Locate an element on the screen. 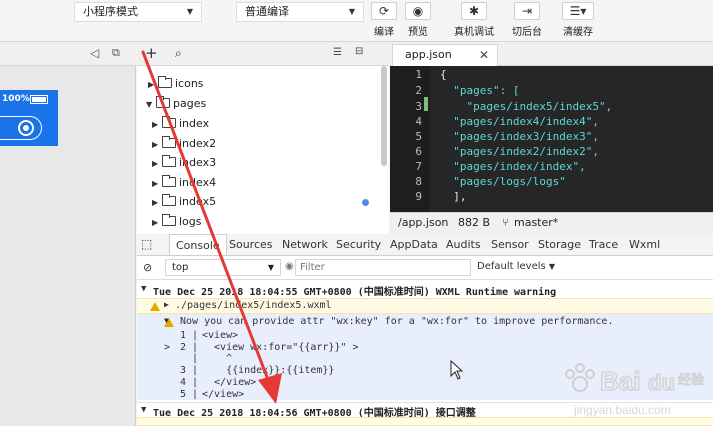 The height and width of the screenshot is (426, 713). tree-item-index3: ▶ index3 is located at coordinates (184, 162).